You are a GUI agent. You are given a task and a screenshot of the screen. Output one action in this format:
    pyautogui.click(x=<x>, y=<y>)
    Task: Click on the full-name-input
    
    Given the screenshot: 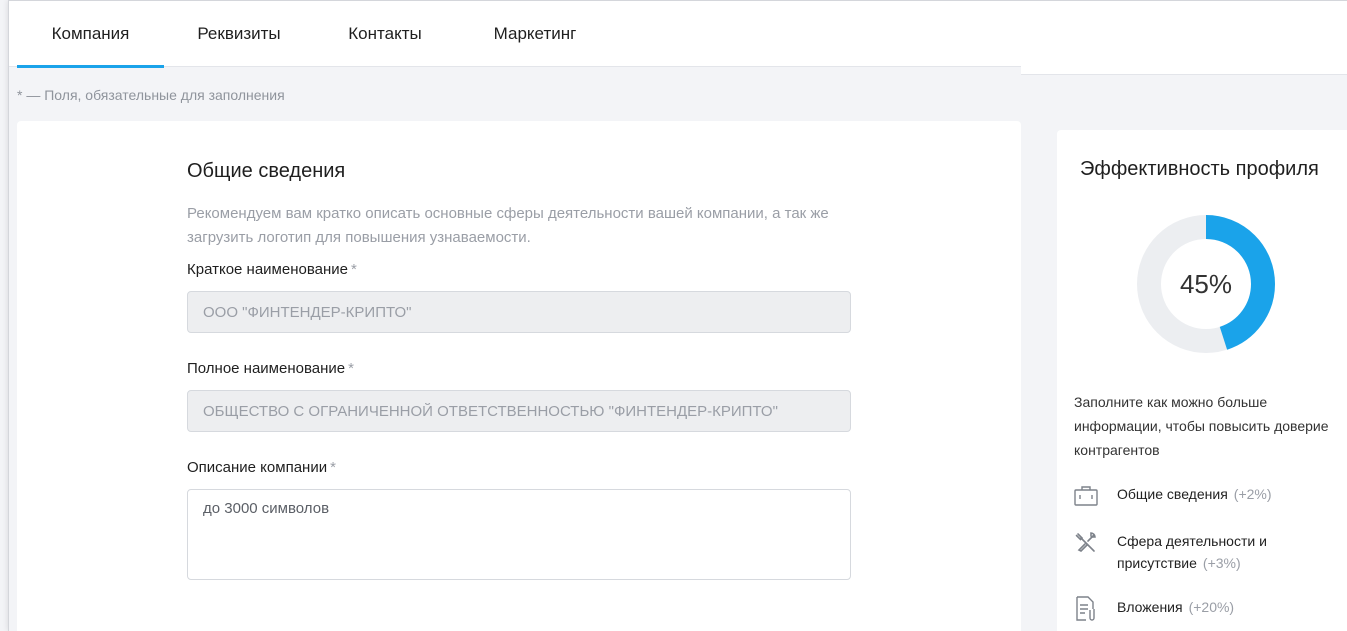 What is the action you would take?
    pyautogui.click(x=519, y=411)
    